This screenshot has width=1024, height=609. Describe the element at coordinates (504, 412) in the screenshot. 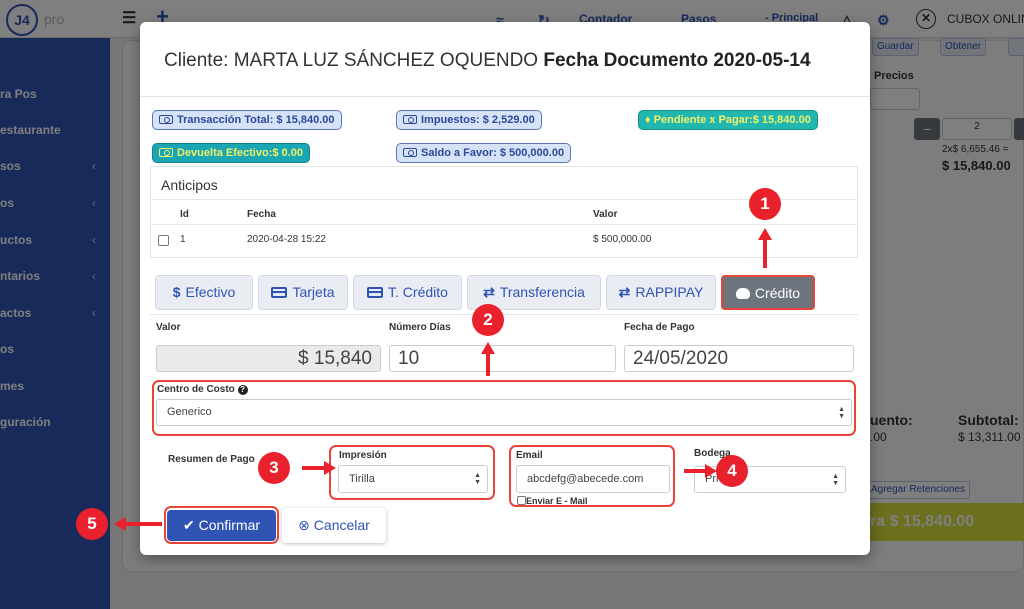

I see `centro-costo-select: Generico ▲ ▼` at that location.